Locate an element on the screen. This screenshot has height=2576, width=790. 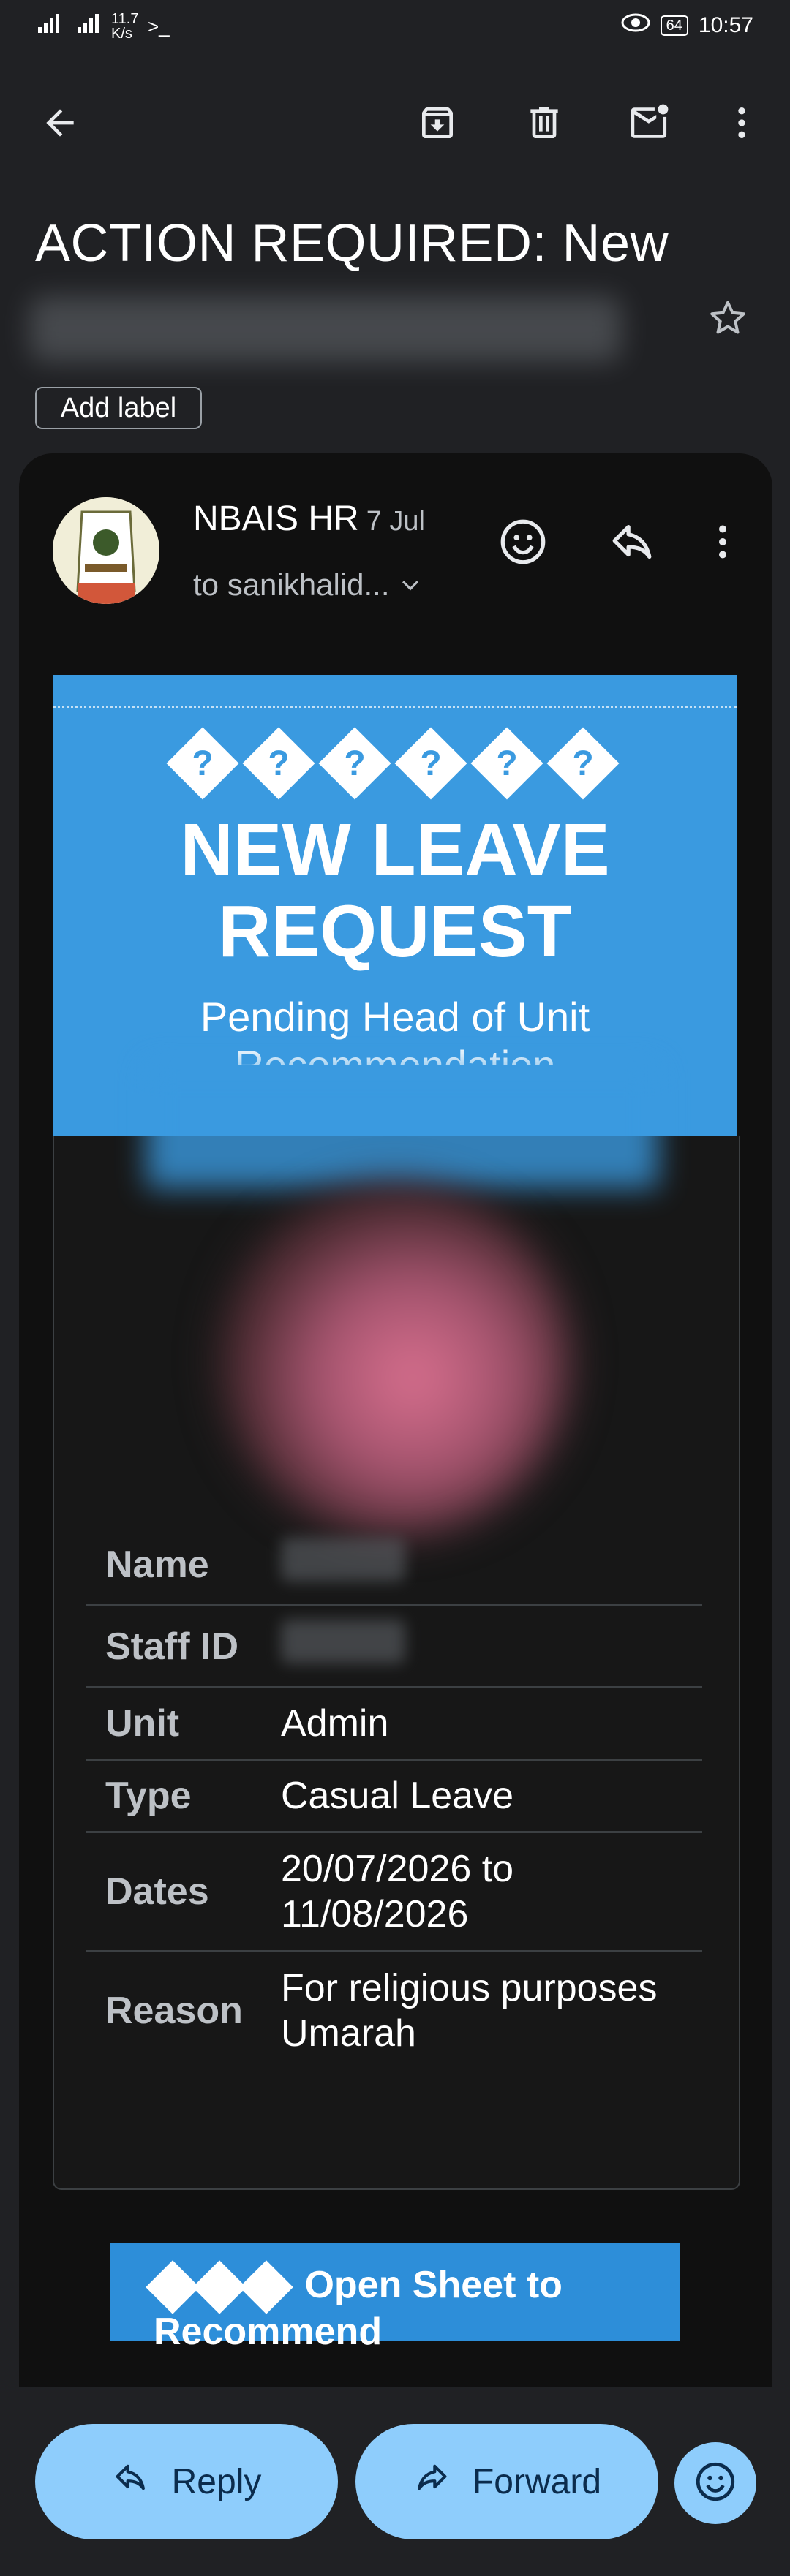
reply-button: Reply is located at coordinates (186, 2481).